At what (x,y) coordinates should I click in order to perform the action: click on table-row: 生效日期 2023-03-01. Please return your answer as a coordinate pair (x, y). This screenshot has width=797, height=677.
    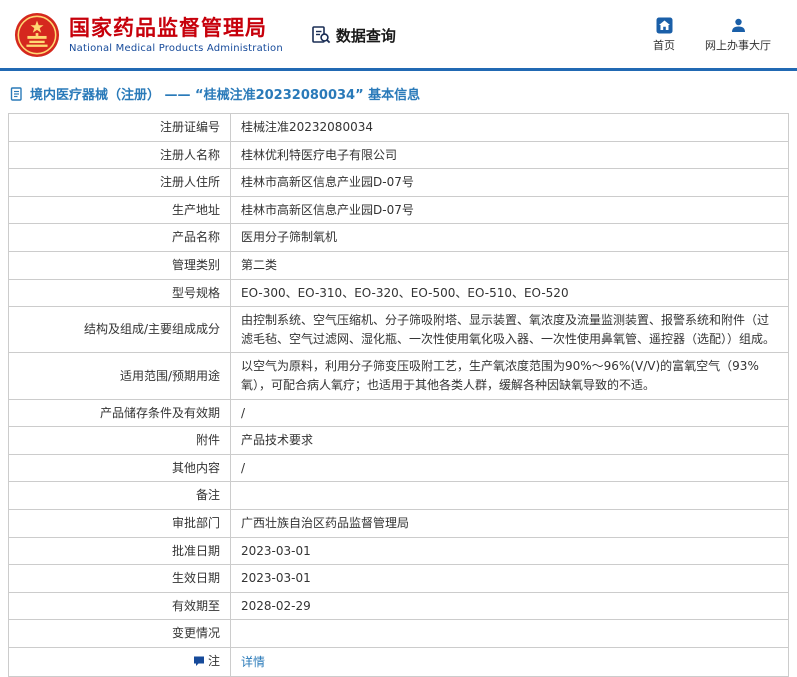
    Looking at the image, I should click on (398, 578).